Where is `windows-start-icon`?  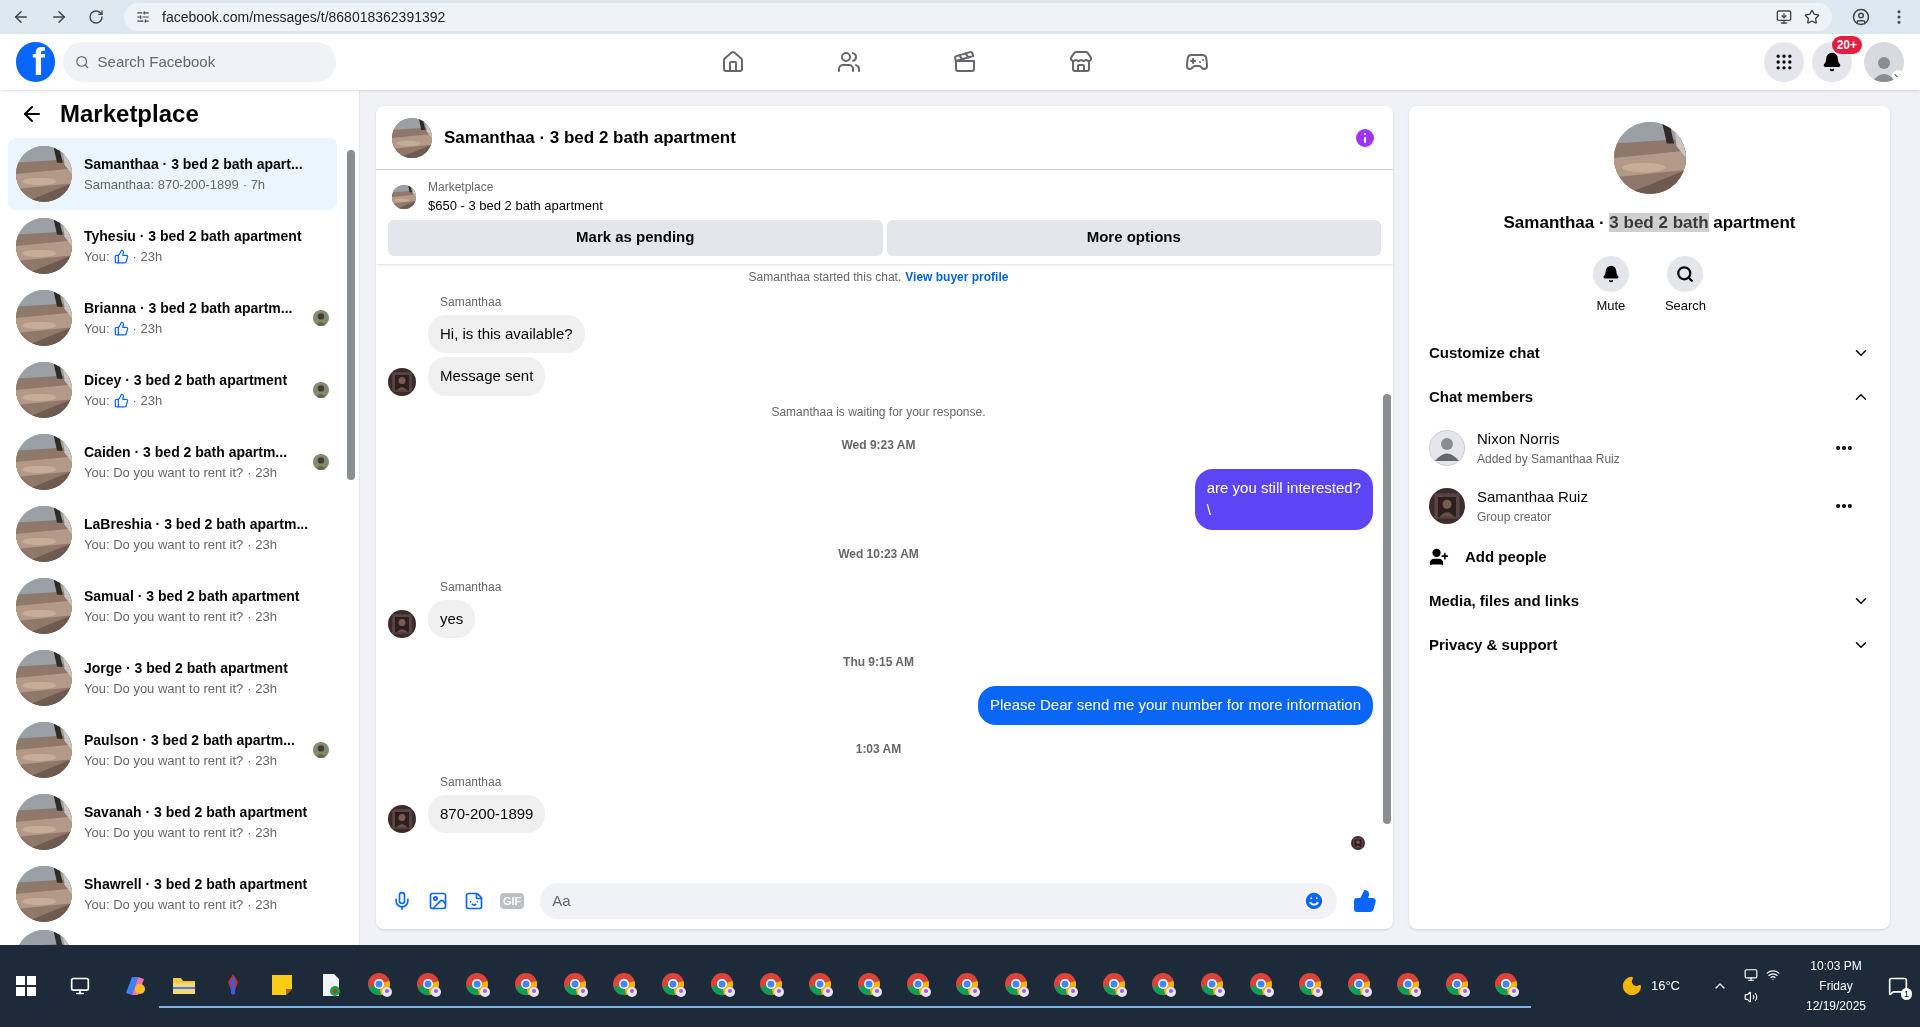
windows-start-icon is located at coordinates (26, 986).